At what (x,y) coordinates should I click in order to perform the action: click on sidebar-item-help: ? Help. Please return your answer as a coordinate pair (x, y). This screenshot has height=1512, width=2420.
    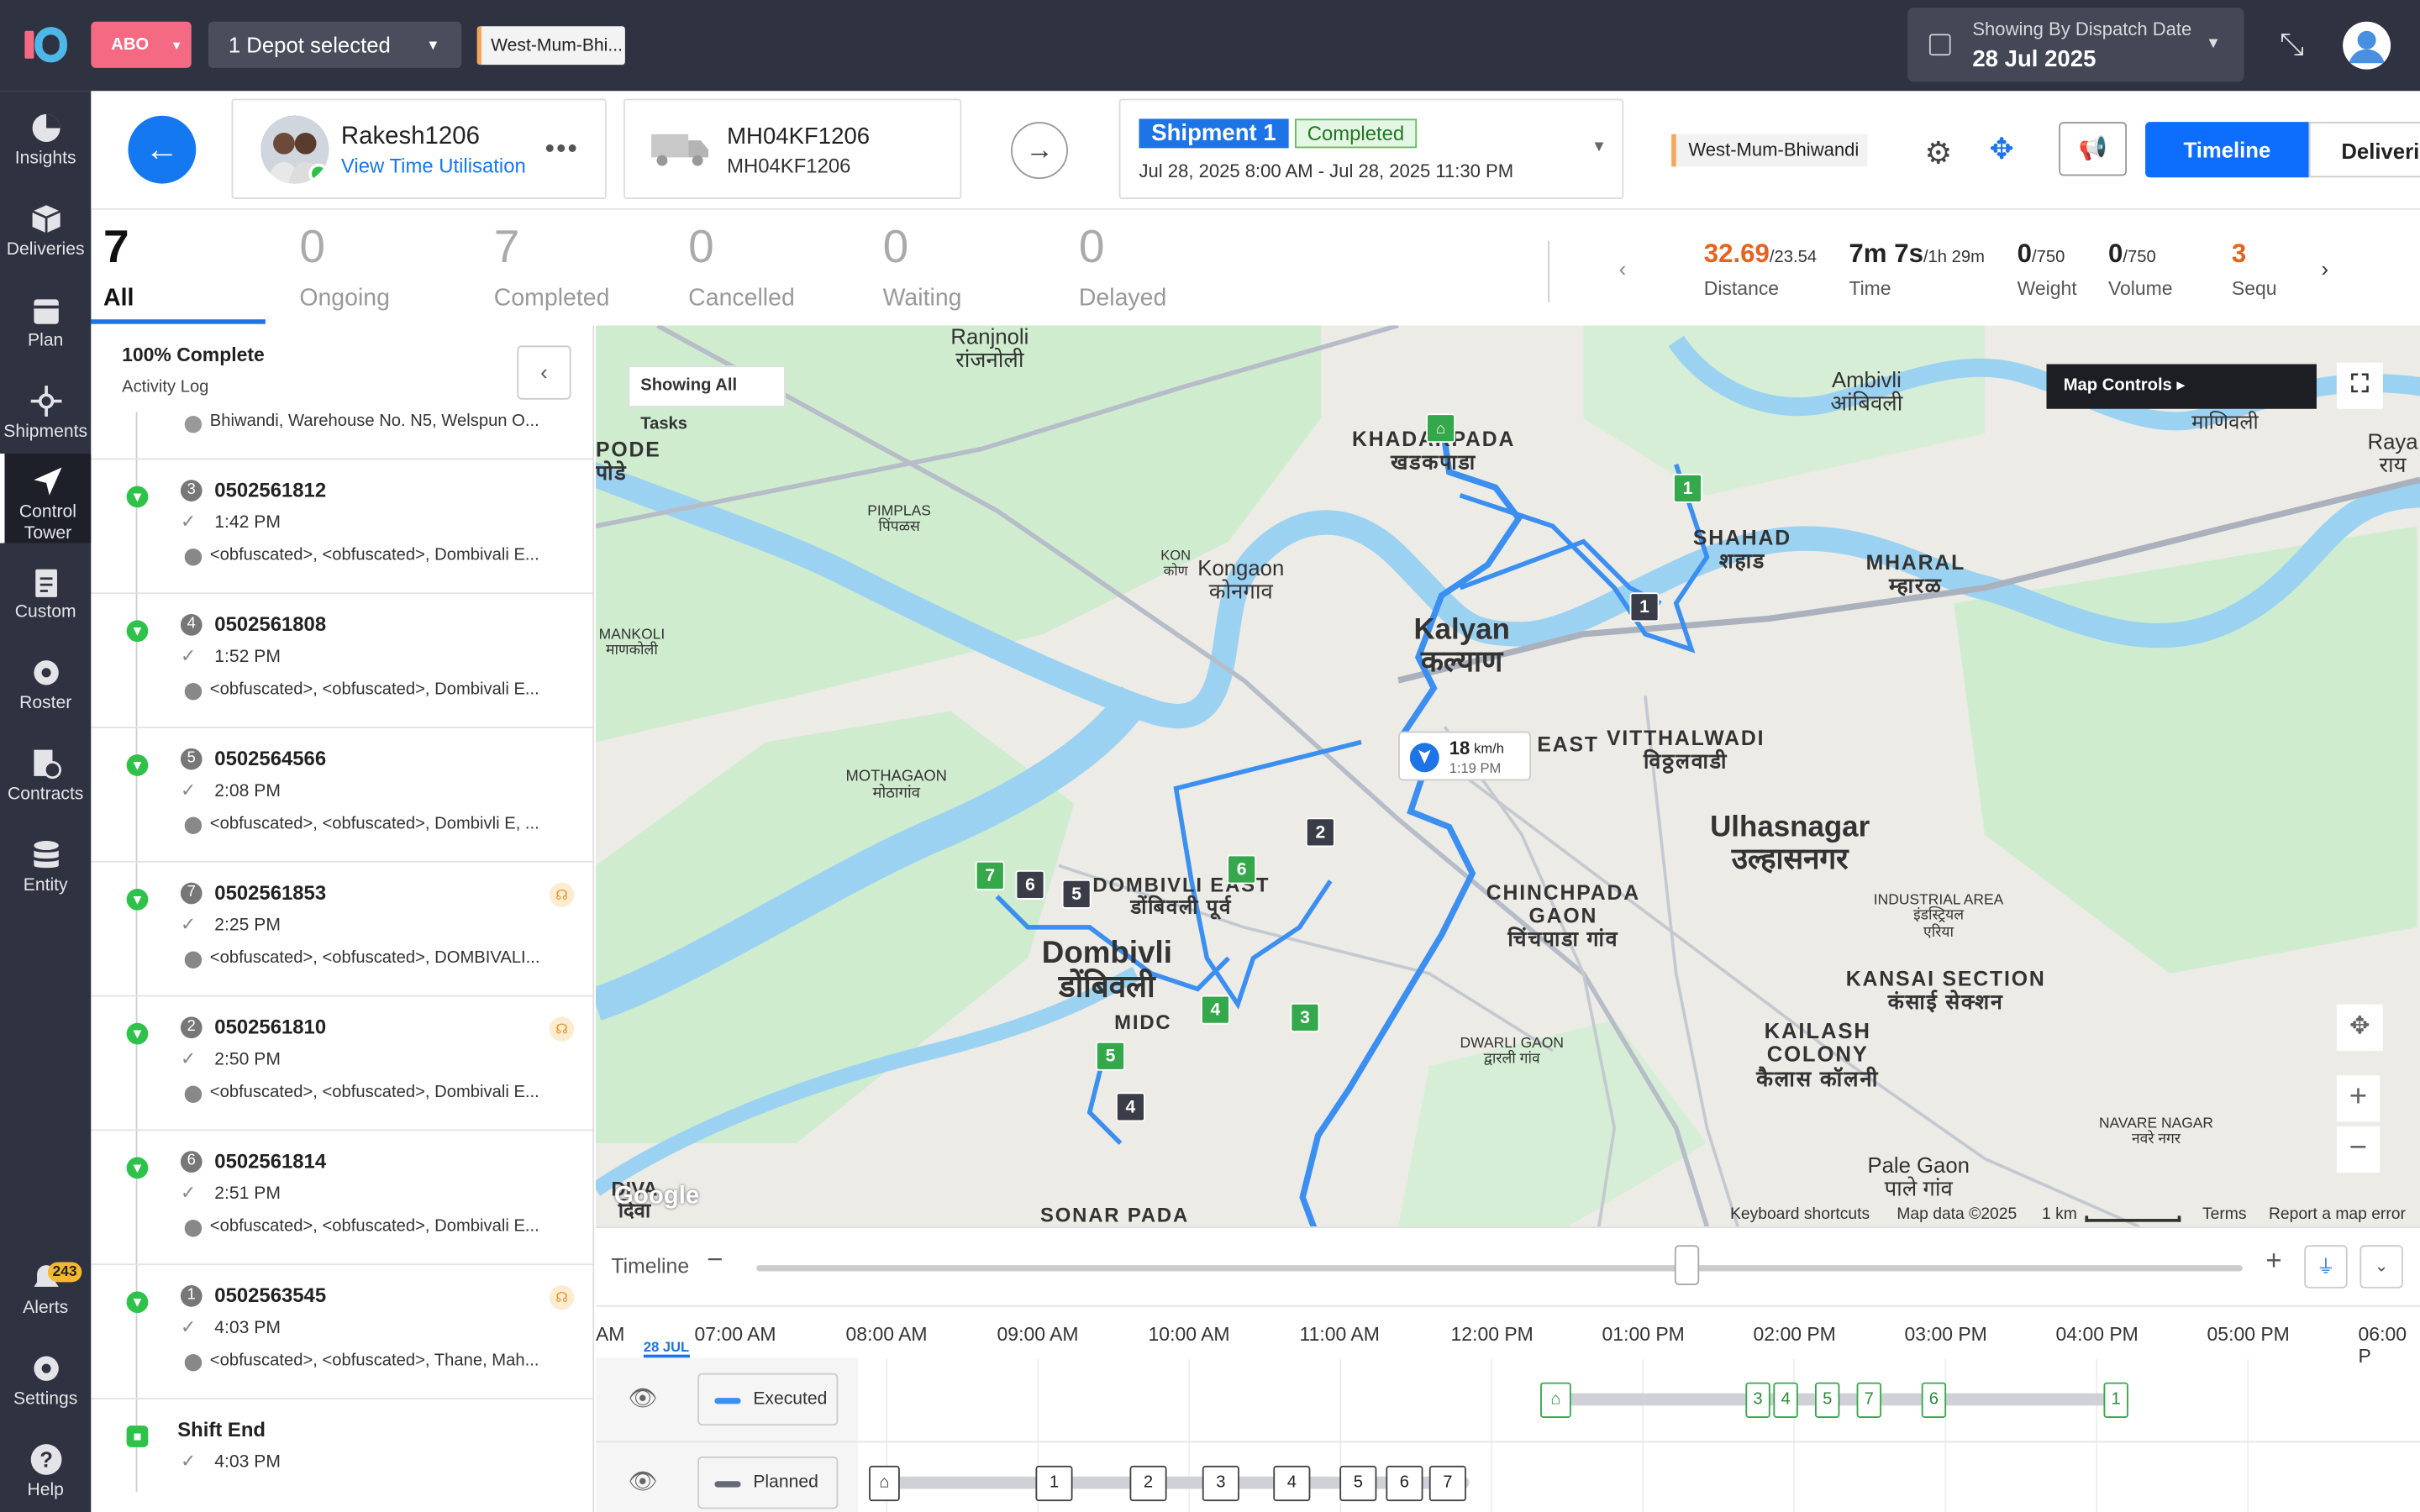
    Looking at the image, I should click on (45, 1471).